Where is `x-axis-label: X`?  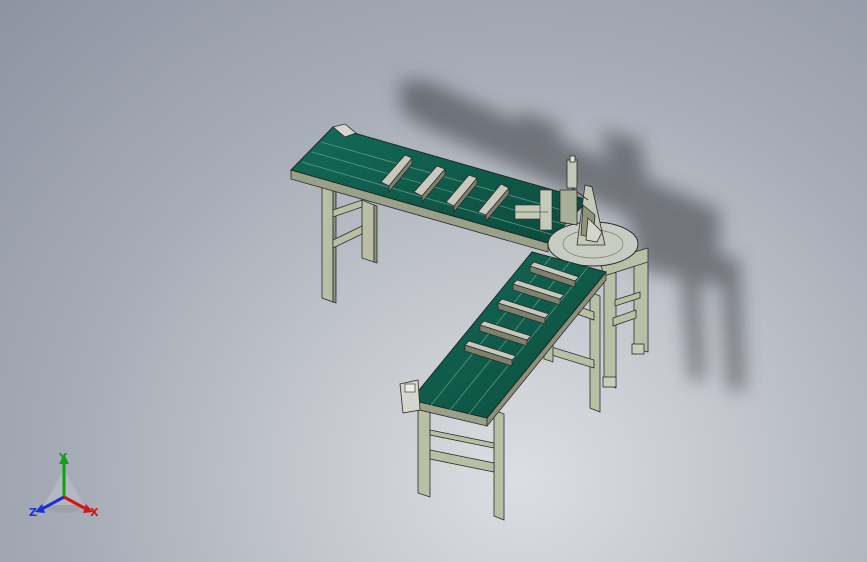 x-axis-label: X is located at coordinates (94, 512).